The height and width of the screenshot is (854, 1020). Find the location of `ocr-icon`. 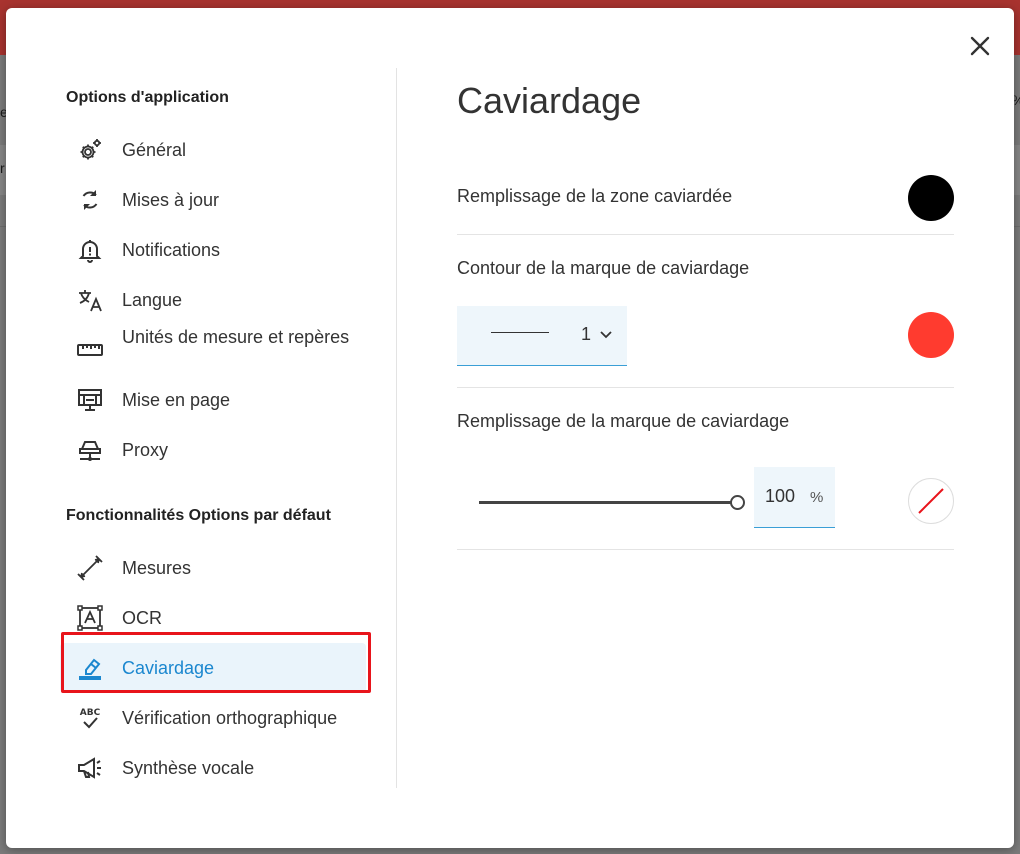

ocr-icon is located at coordinates (90, 618).